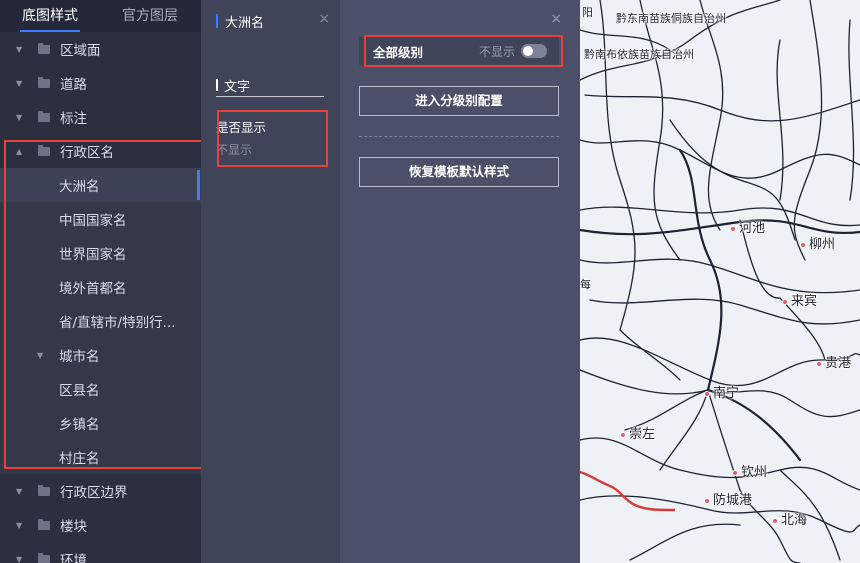 This screenshot has height=563, width=860. I want to click on map-label-qiandongnan: 黔东南苗族侗族自治州, so click(671, 18).